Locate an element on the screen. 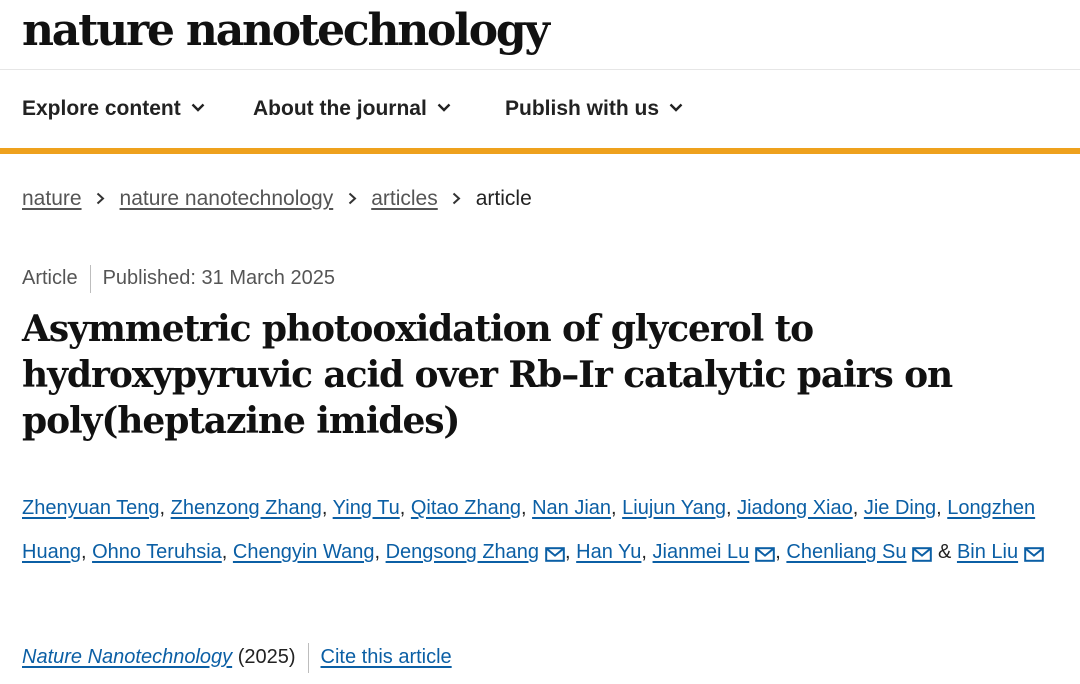 Image resolution: width=1080 pixels, height=684 pixels. site-header: nature nanotechnology is located at coordinates (540, 35).